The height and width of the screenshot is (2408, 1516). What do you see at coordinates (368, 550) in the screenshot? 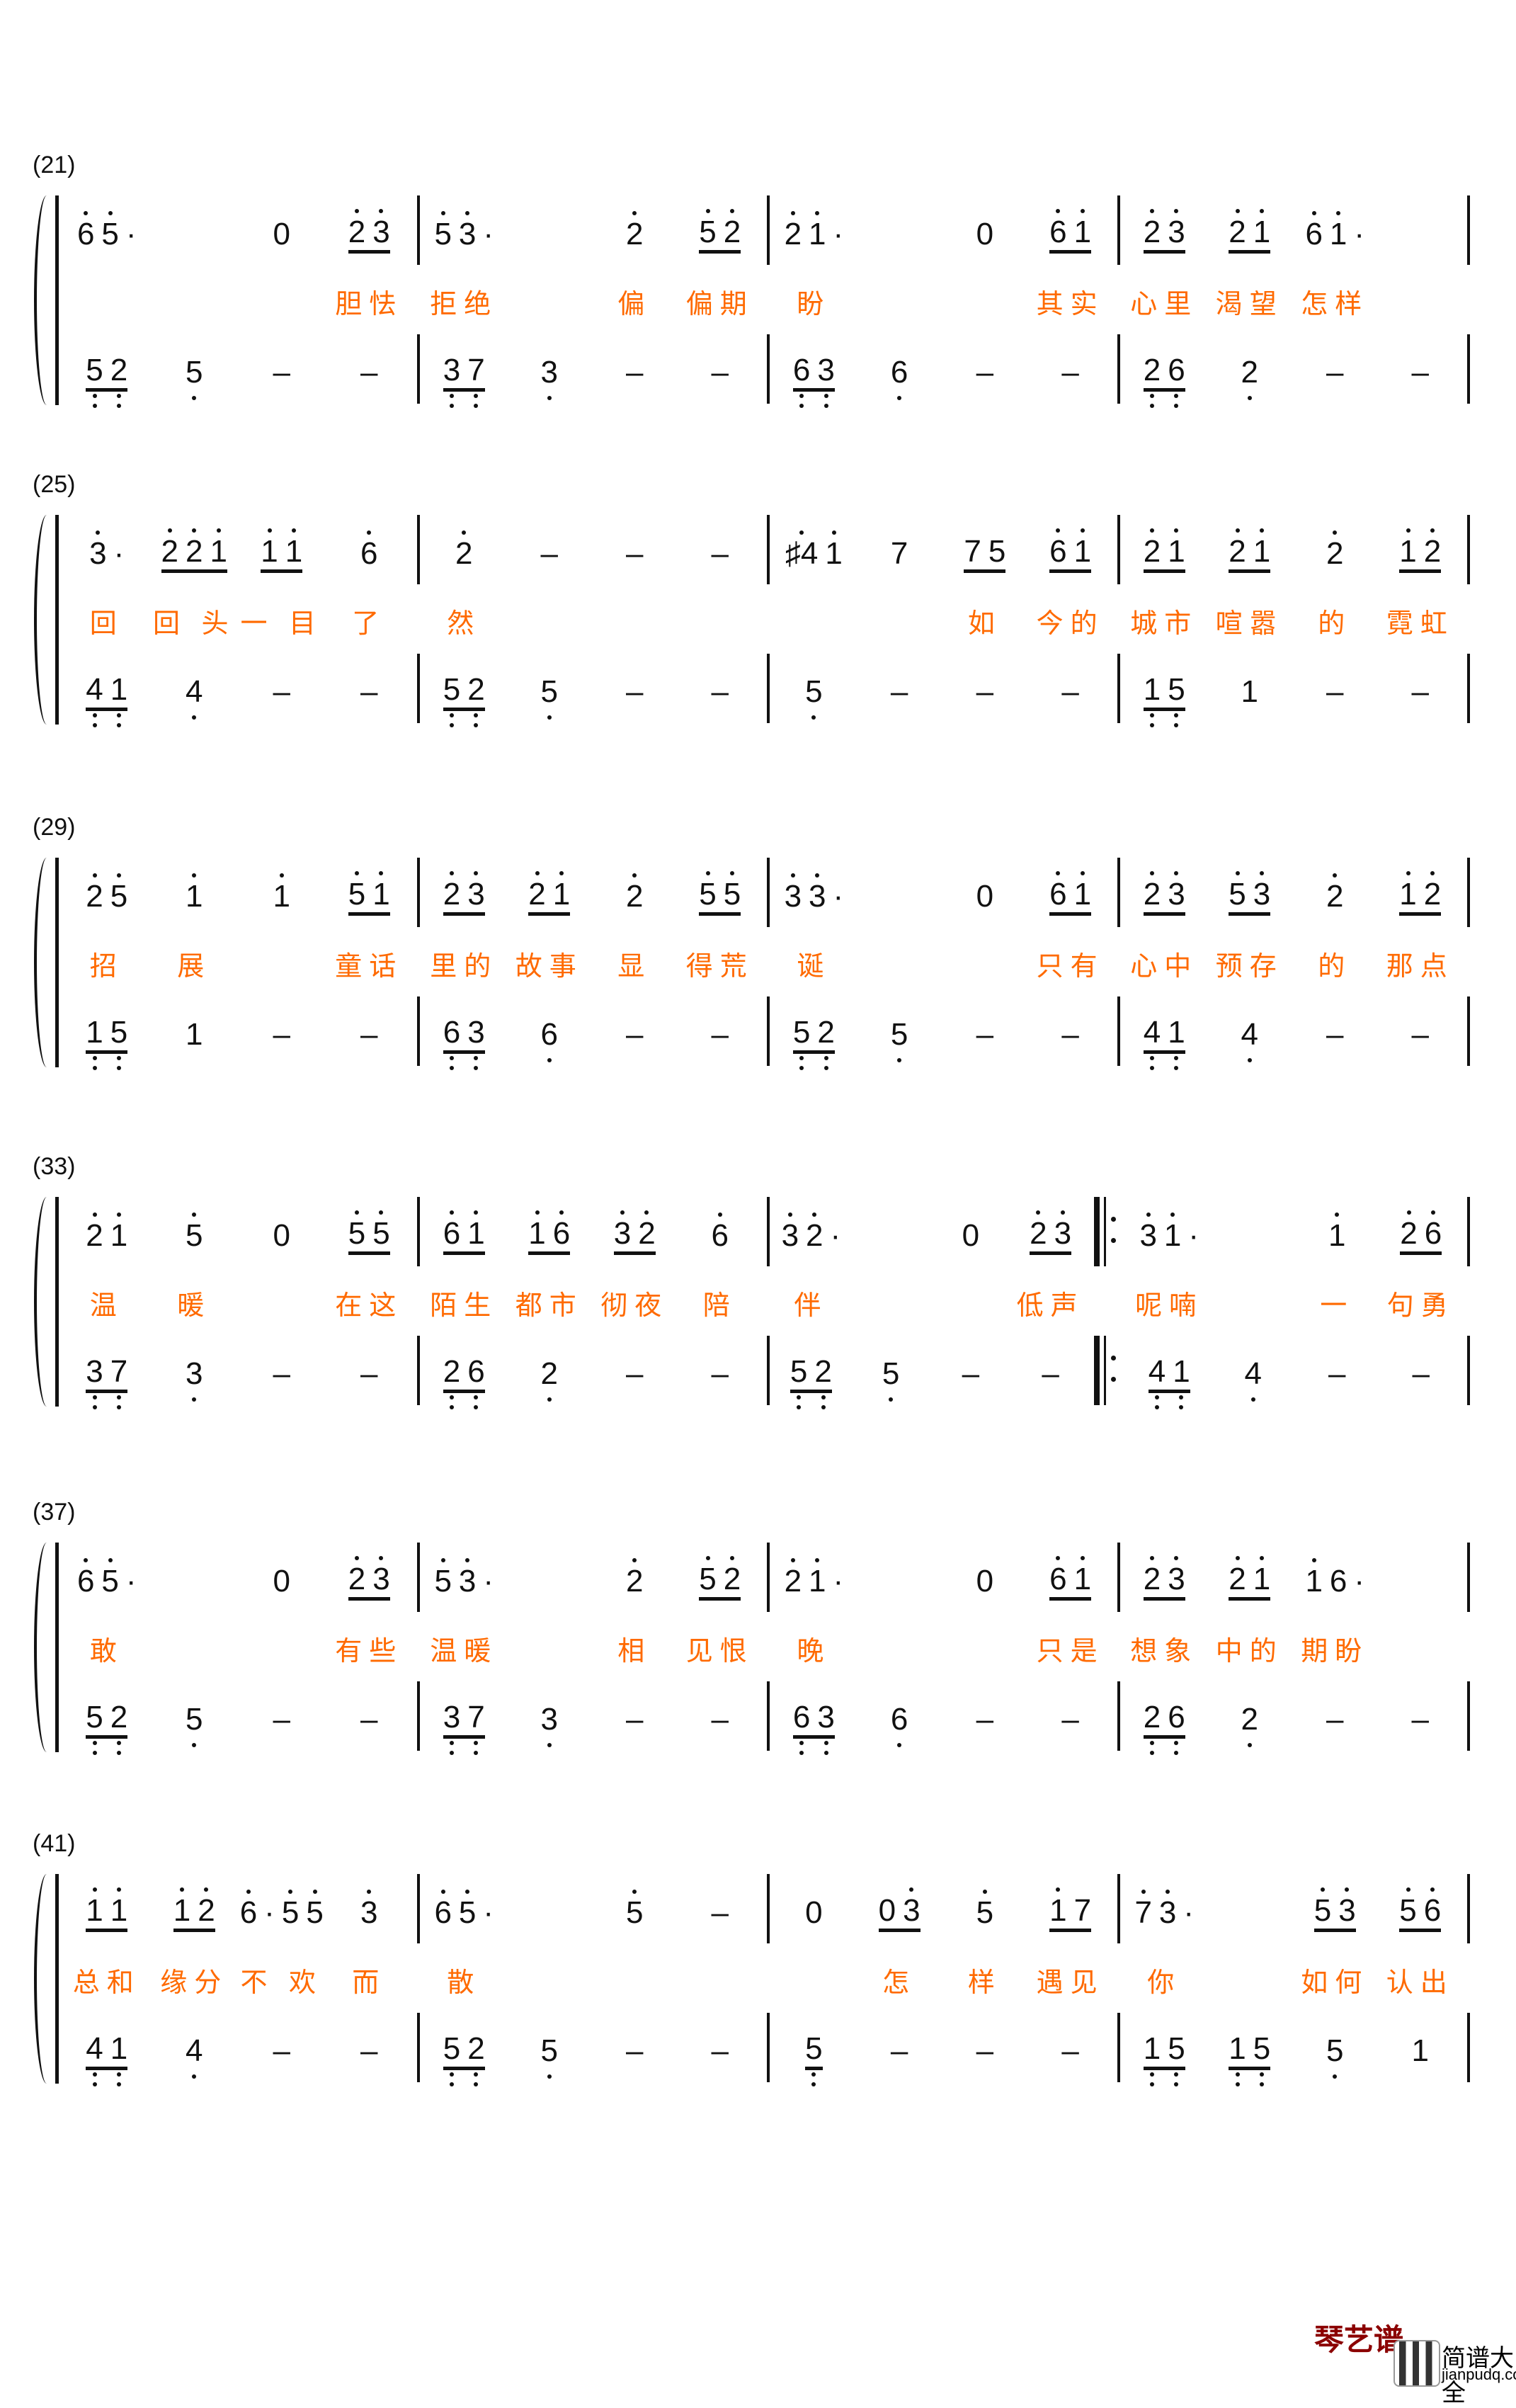
I see `note-group: 6` at bounding box center [368, 550].